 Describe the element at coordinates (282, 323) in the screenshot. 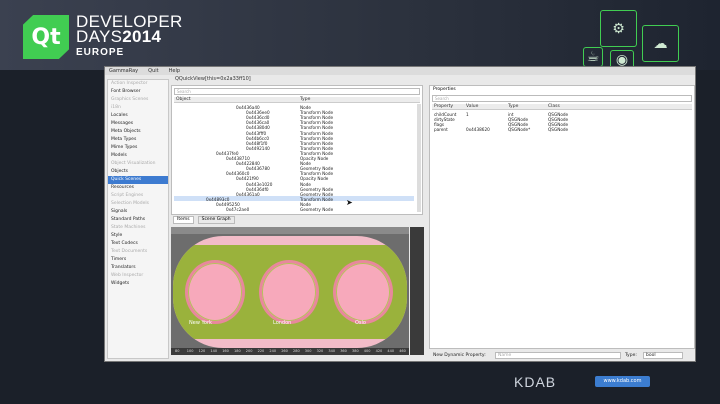

I see `clock-label: London` at that location.